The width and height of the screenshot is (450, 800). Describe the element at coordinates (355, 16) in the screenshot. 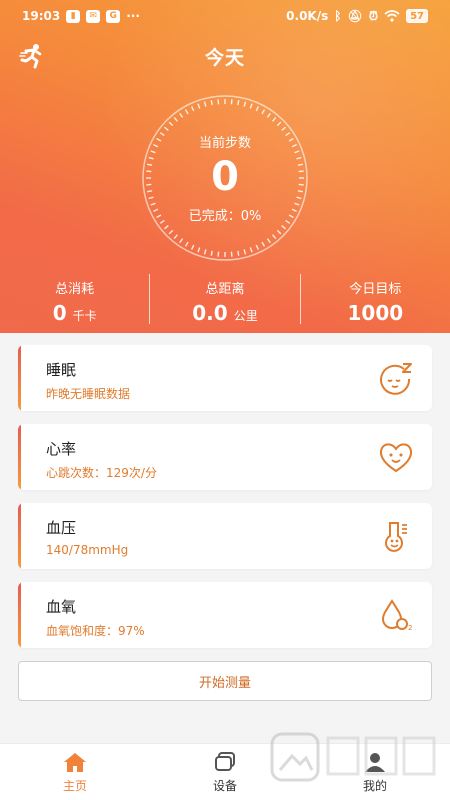

I see `mute-icon: 🔕︎` at that location.